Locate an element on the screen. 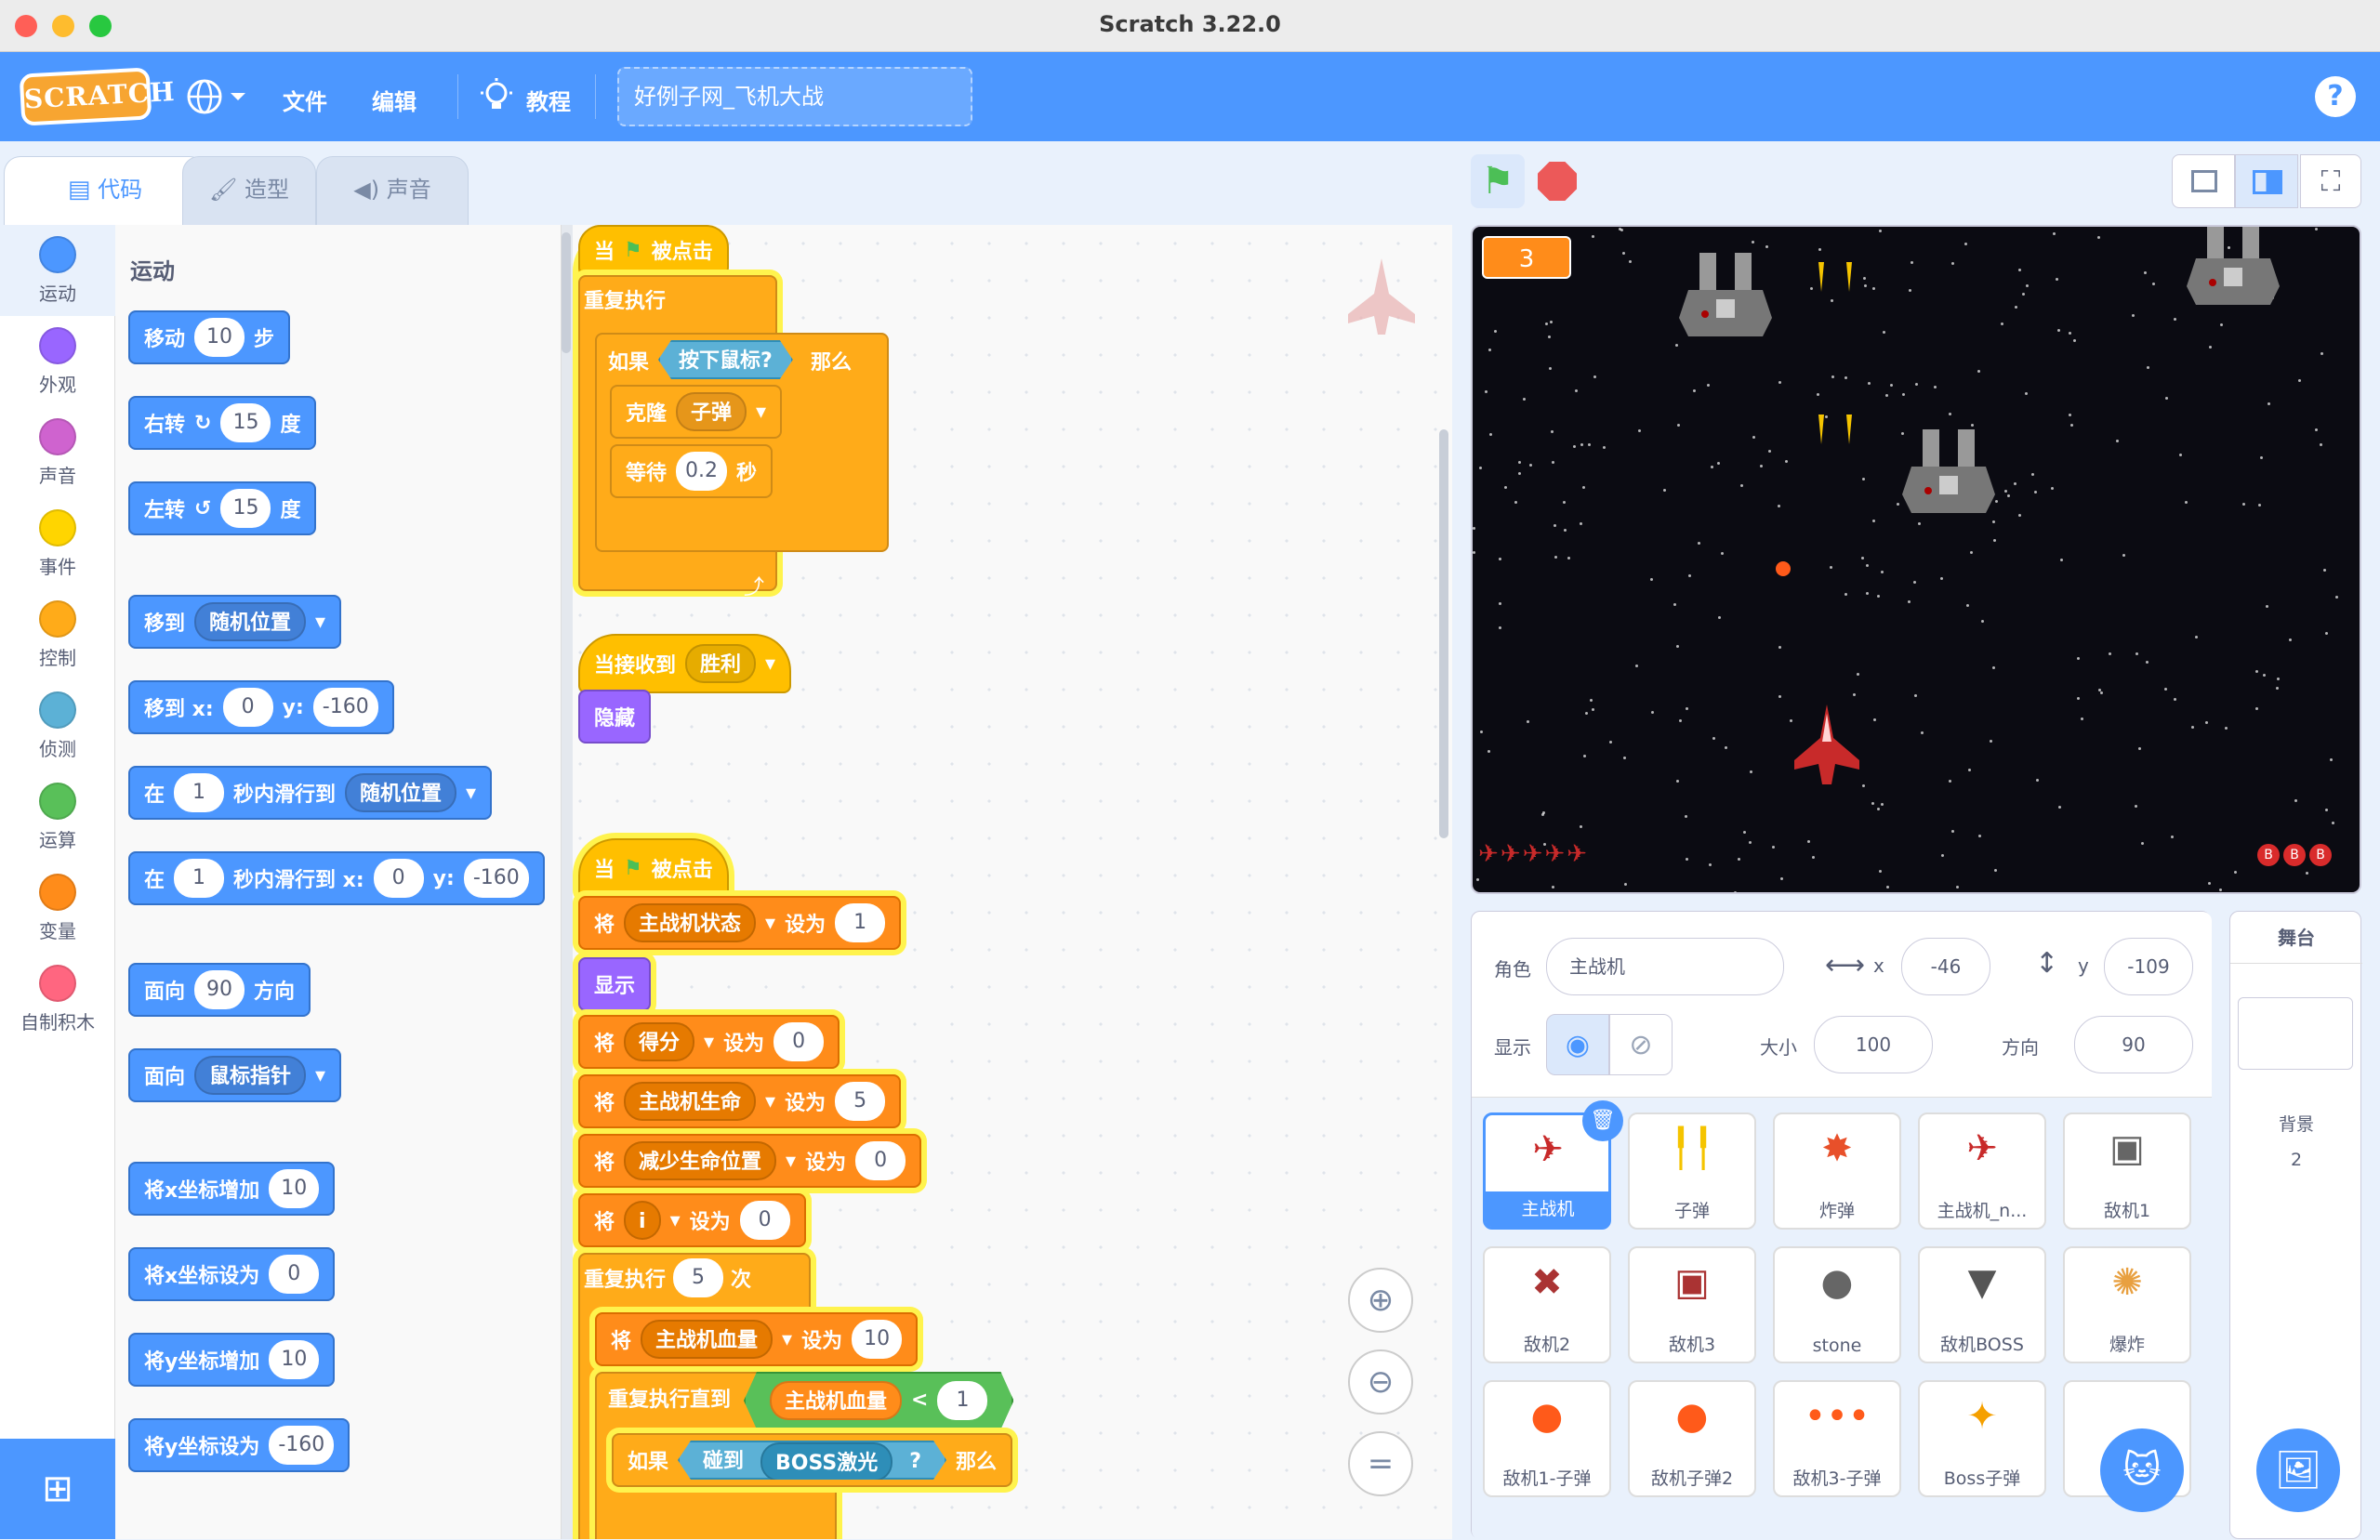 The width and height of the screenshot is (2380, 1540). block-glide-xy: 在 1 秒内滑行到 x: 0 y: -160 is located at coordinates (336, 878).